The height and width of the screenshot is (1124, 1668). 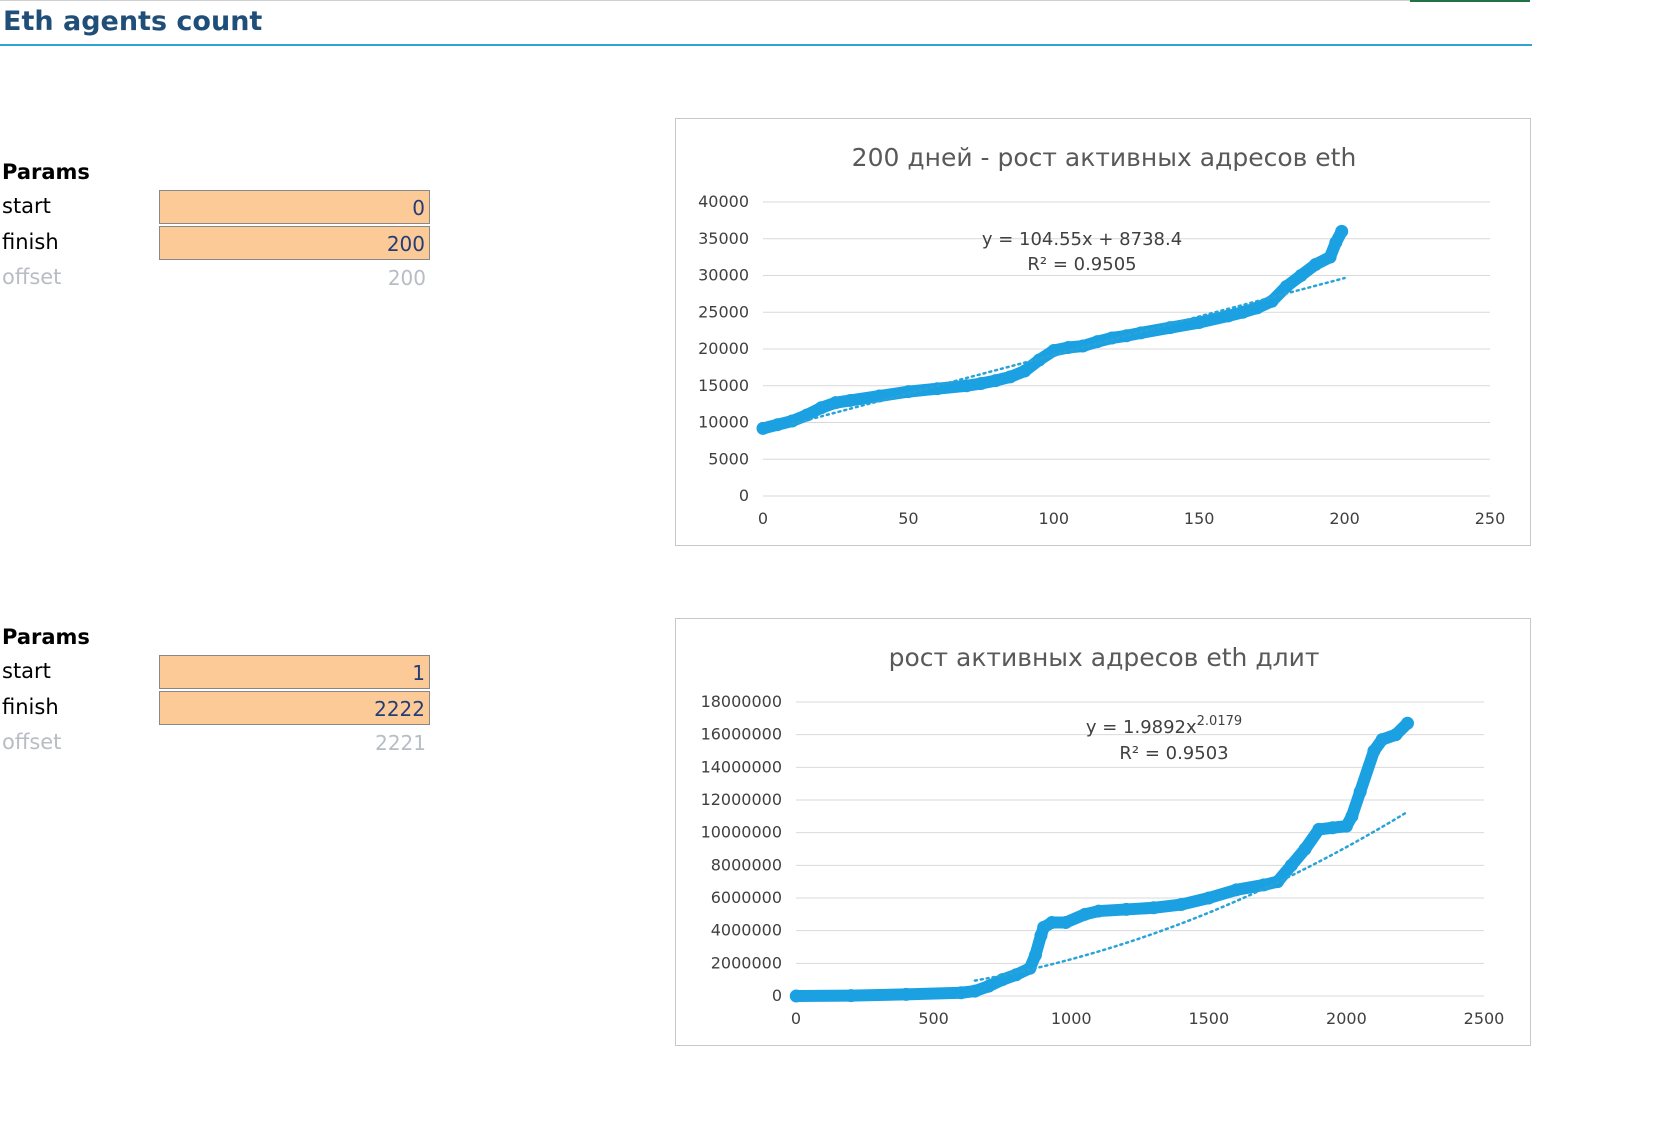 I want to click on y-tick-label: 18000000, so click(x=741, y=701).